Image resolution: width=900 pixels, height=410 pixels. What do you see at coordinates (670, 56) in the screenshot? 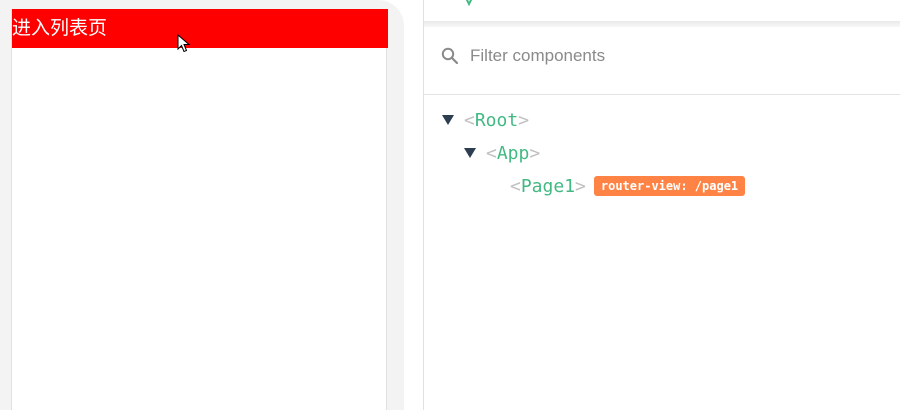
I see `filter-components-input` at bounding box center [670, 56].